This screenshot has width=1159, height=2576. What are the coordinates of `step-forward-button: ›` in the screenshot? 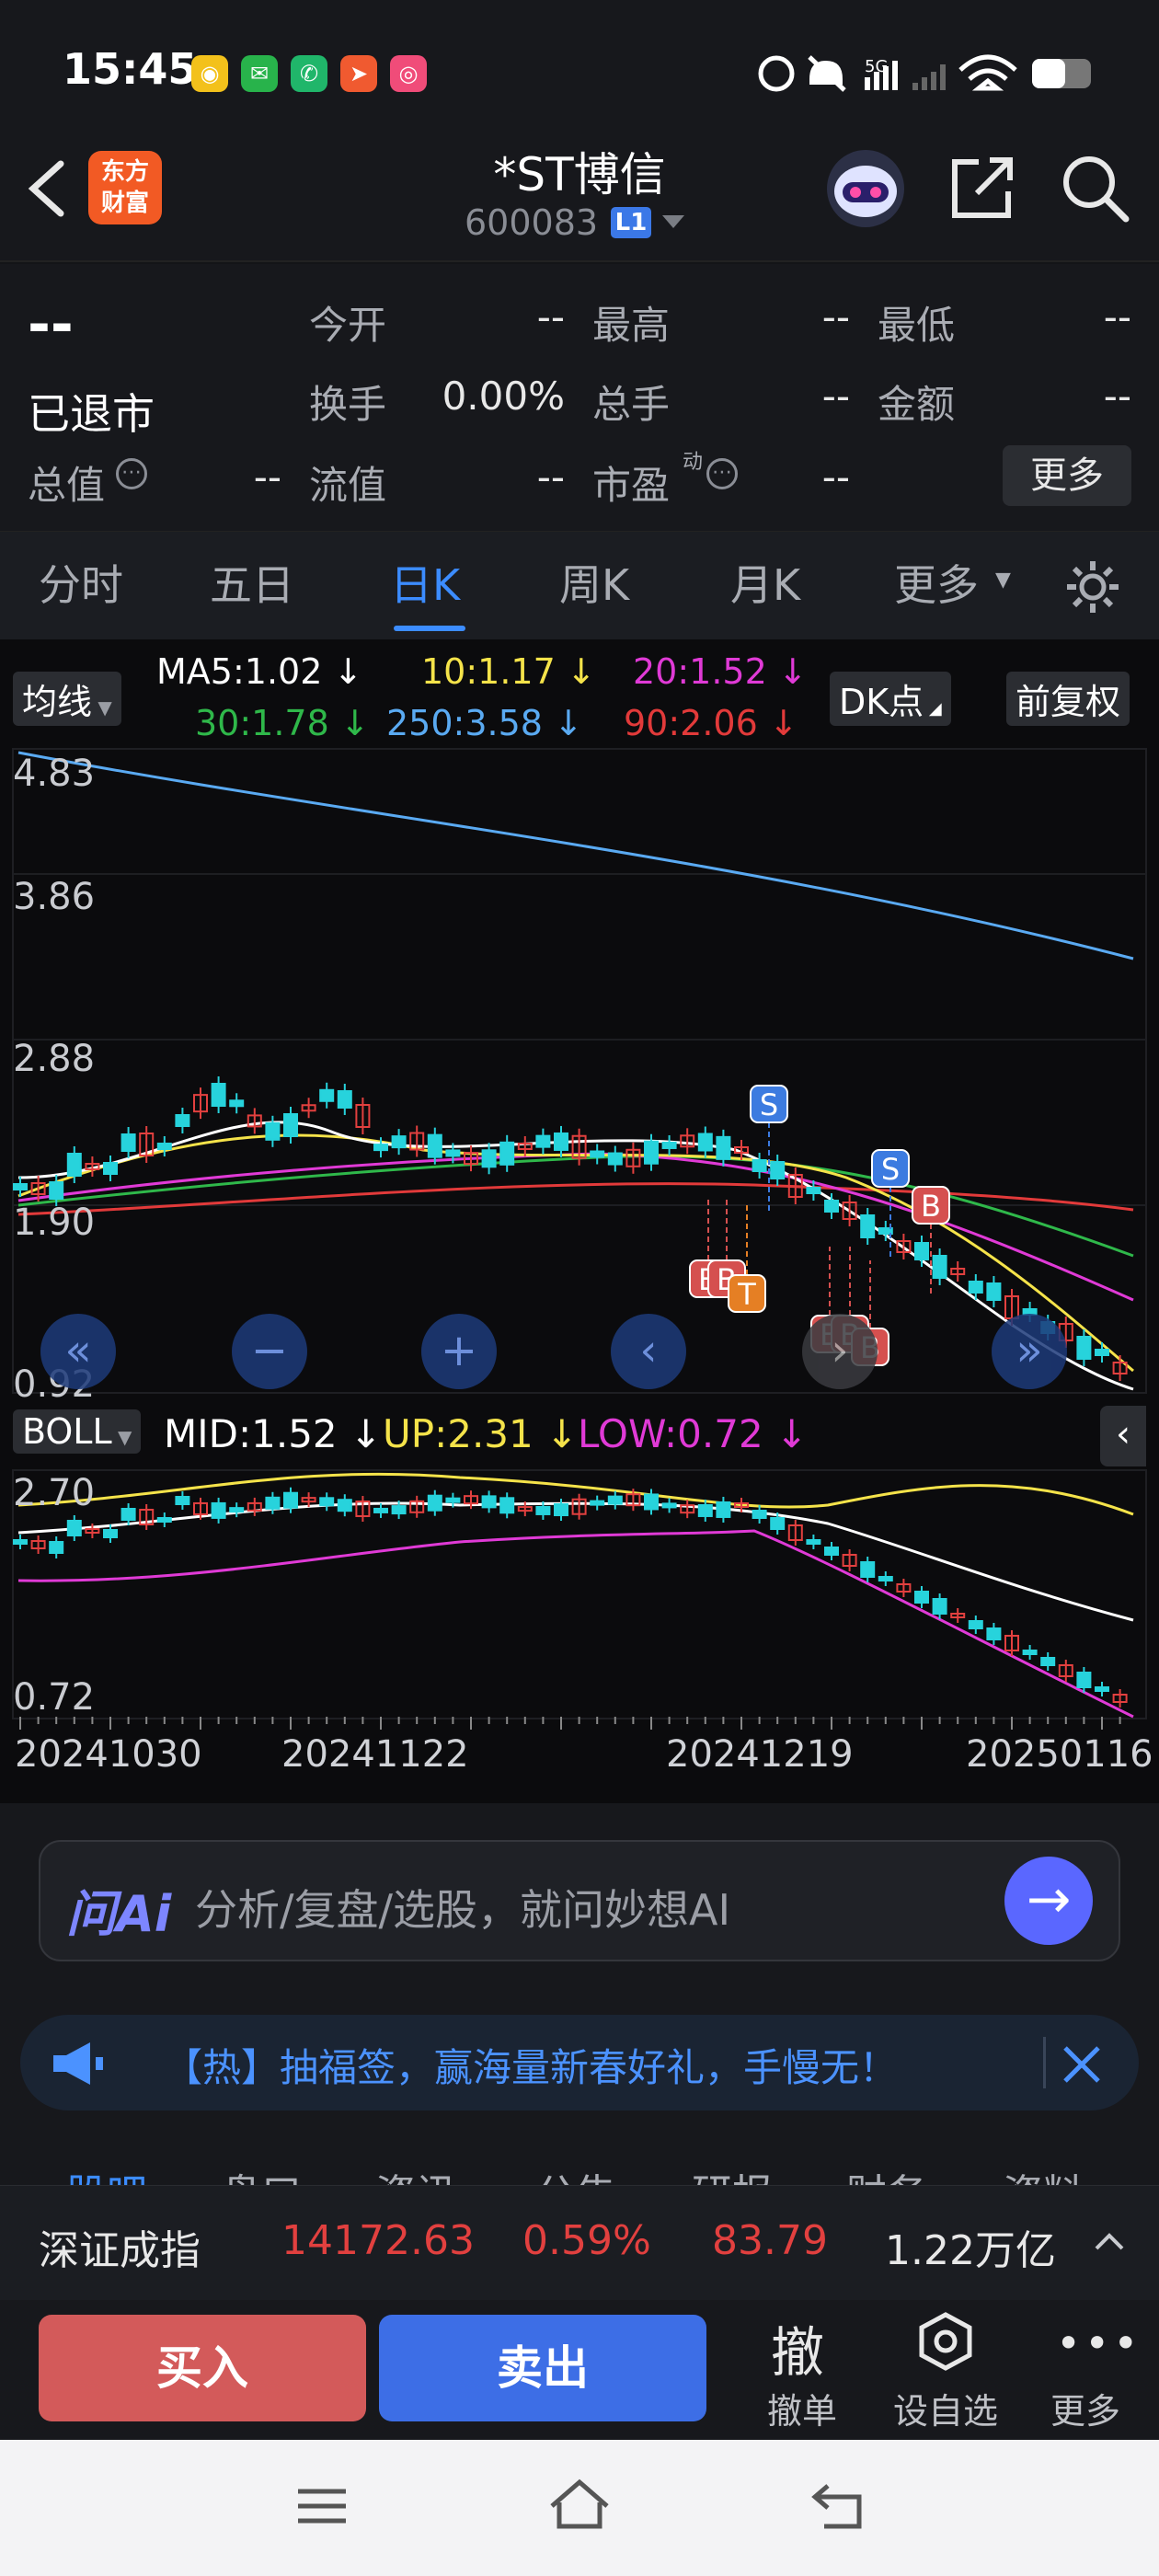 It's located at (840, 1351).